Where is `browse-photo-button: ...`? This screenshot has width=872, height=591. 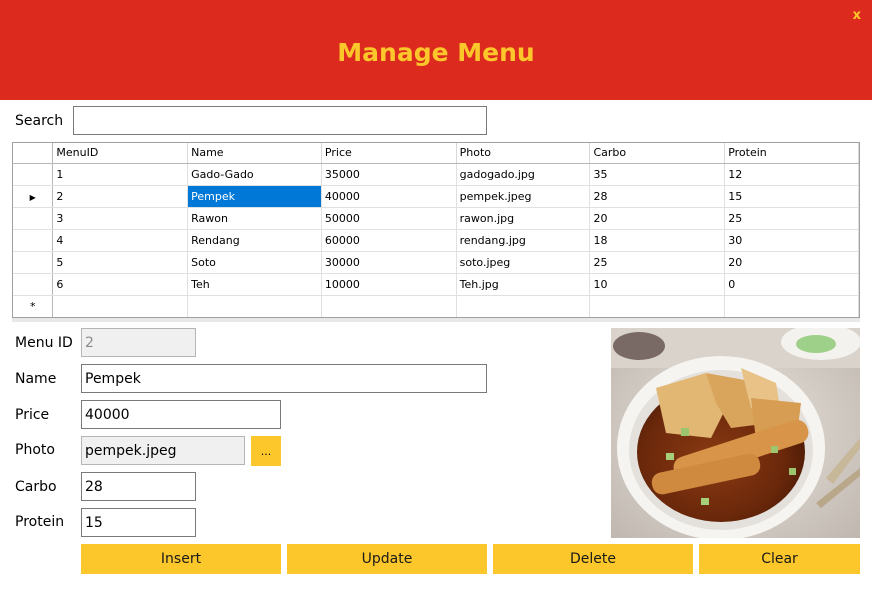 browse-photo-button: ... is located at coordinates (266, 451).